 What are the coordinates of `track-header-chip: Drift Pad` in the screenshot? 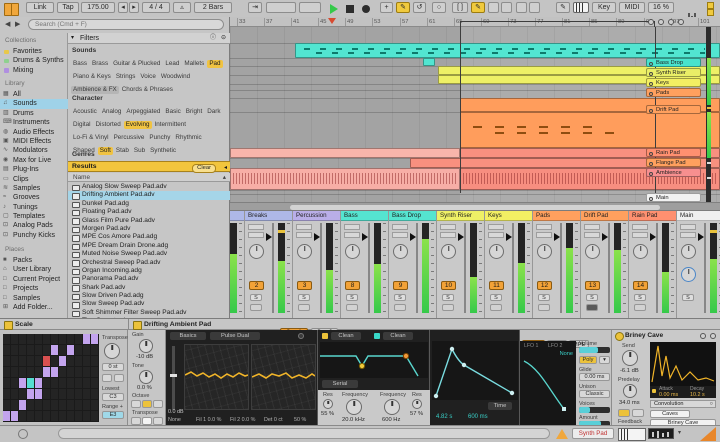 It's located at (673, 109).